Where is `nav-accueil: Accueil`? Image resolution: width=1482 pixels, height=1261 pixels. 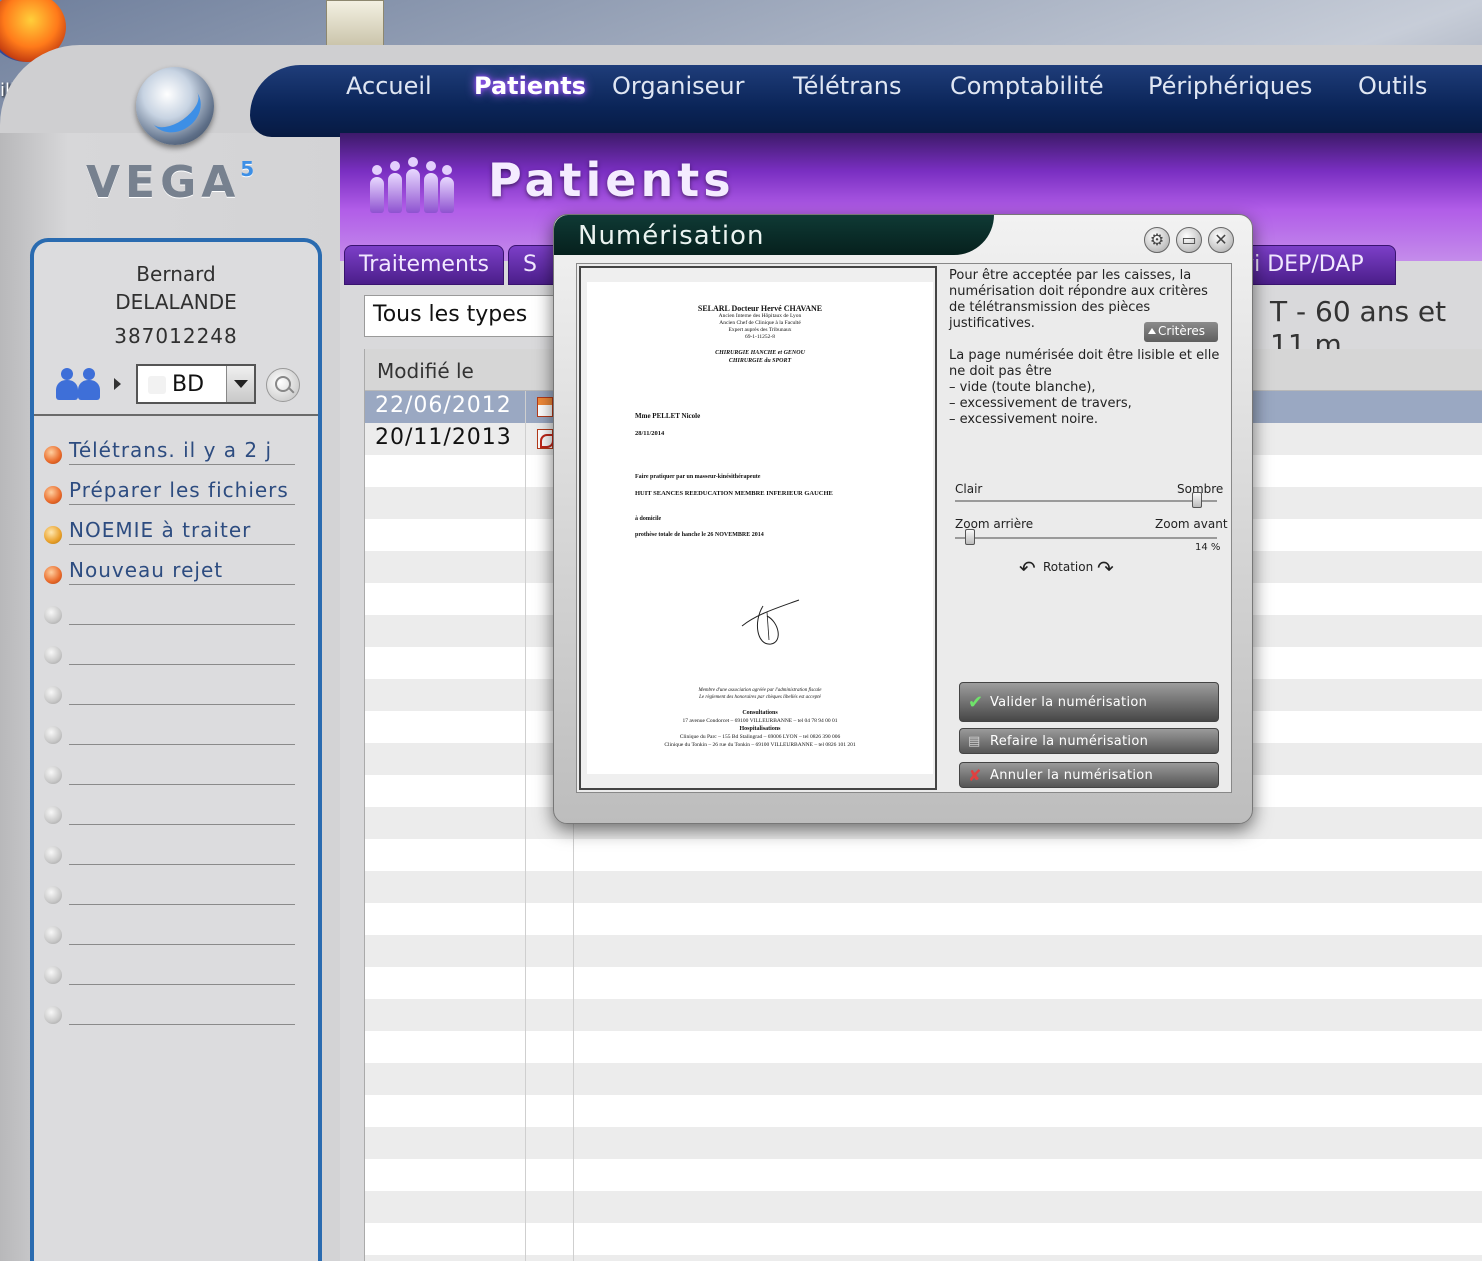 nav-accueil: Accueil is located at coordinates (389, 86).